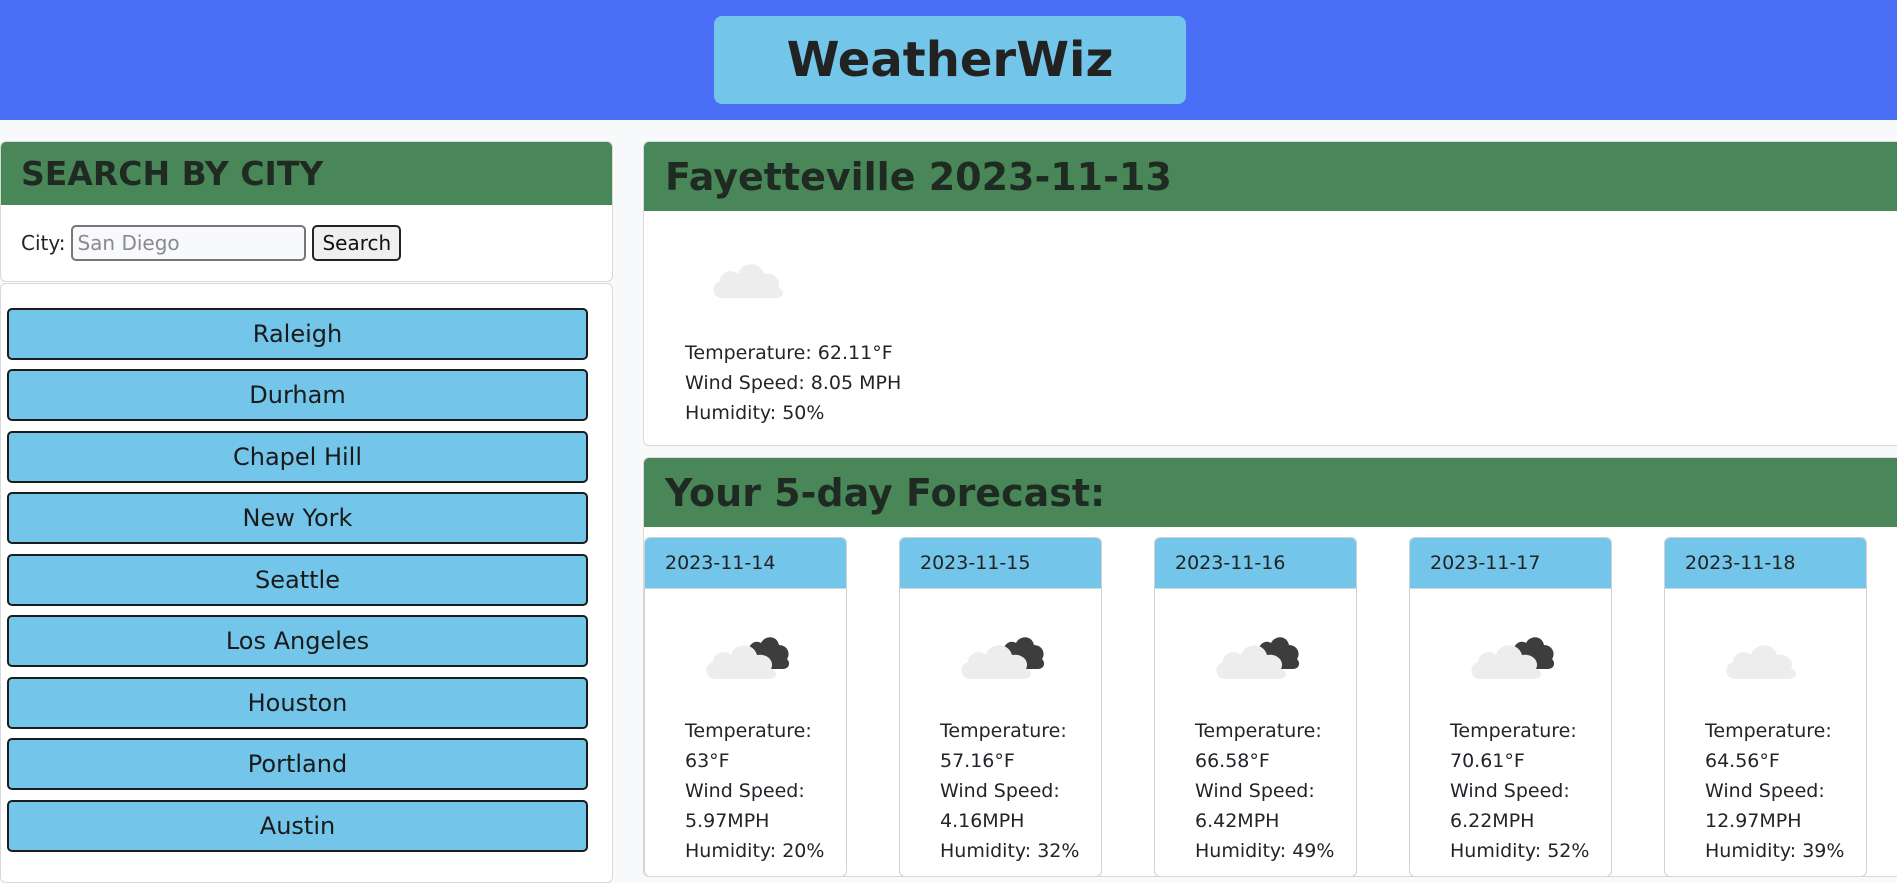 The width and height of the screenshot is (1897, 883). Describe the element at coordinates (1255, 563) in the screenshot. I see `forecast-date: 2023-11-16` at that location.